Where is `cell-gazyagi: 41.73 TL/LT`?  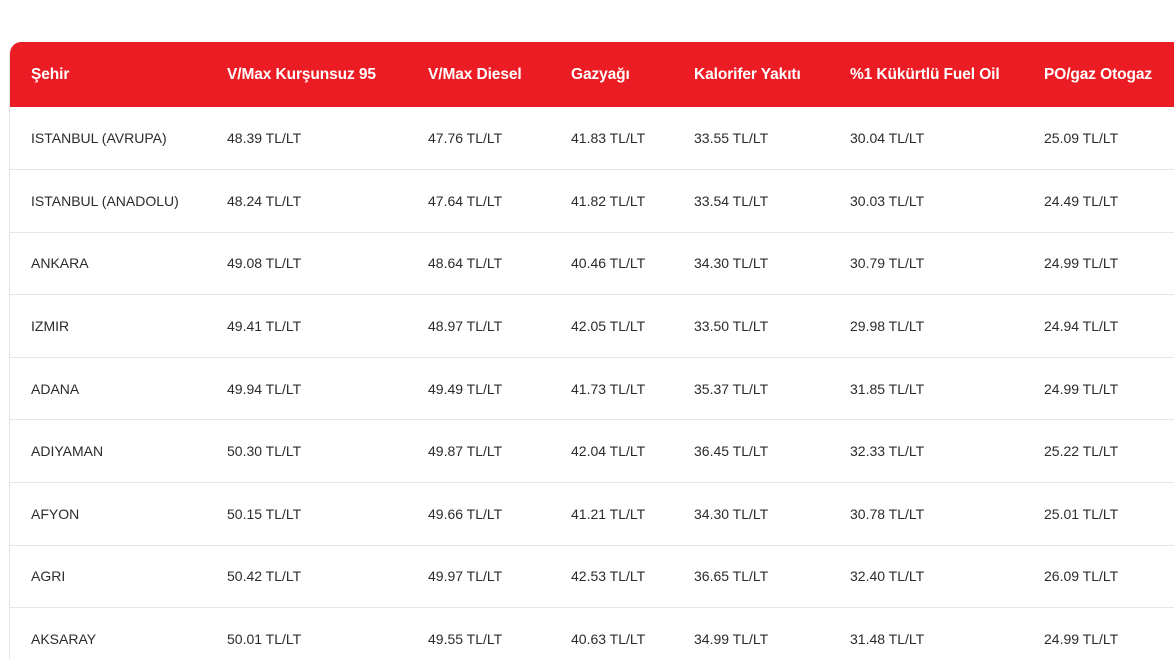 cell-gazyagi: 41.73 TL/LT is located at coordinates (632, 388).